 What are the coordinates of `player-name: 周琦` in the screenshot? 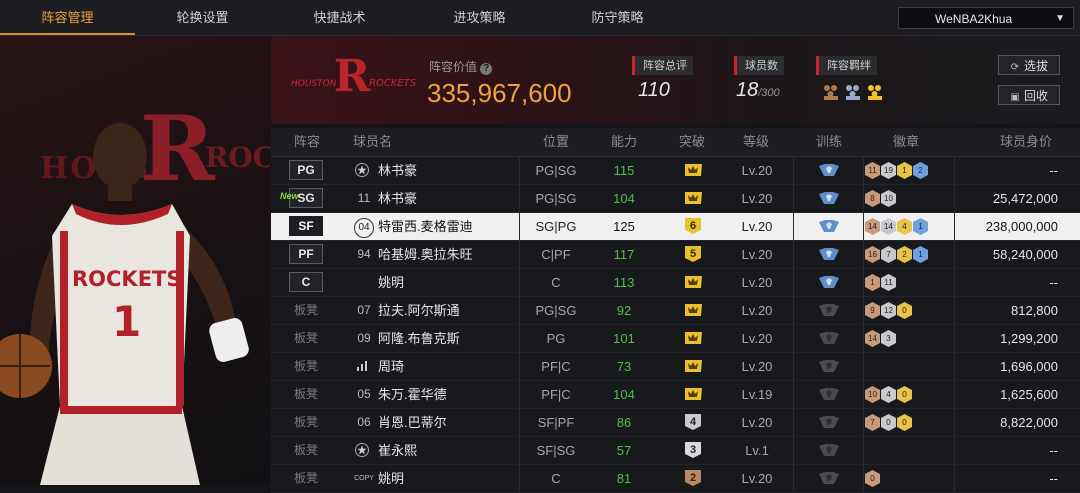 It's located at (391, 366).